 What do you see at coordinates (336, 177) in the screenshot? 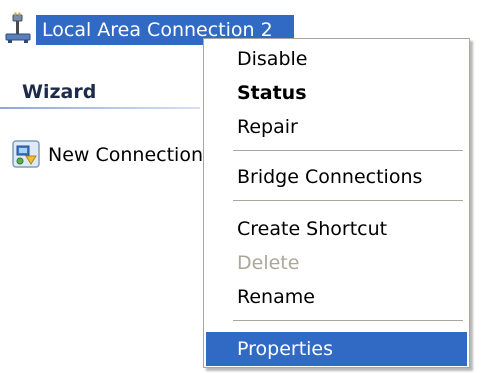
I see `menu-item-bridge-connections: Bridge Connections` at bounding box center [336, 177].